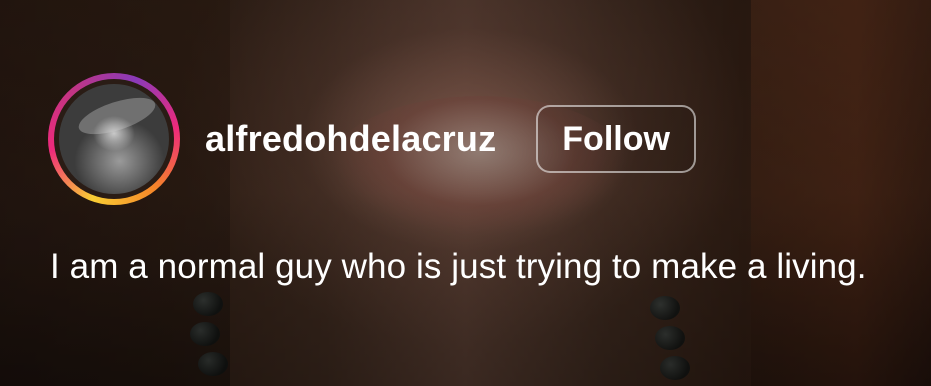 The height and width of the screenshot is (386, 931). I want to click on avatar, so click(114, 139).